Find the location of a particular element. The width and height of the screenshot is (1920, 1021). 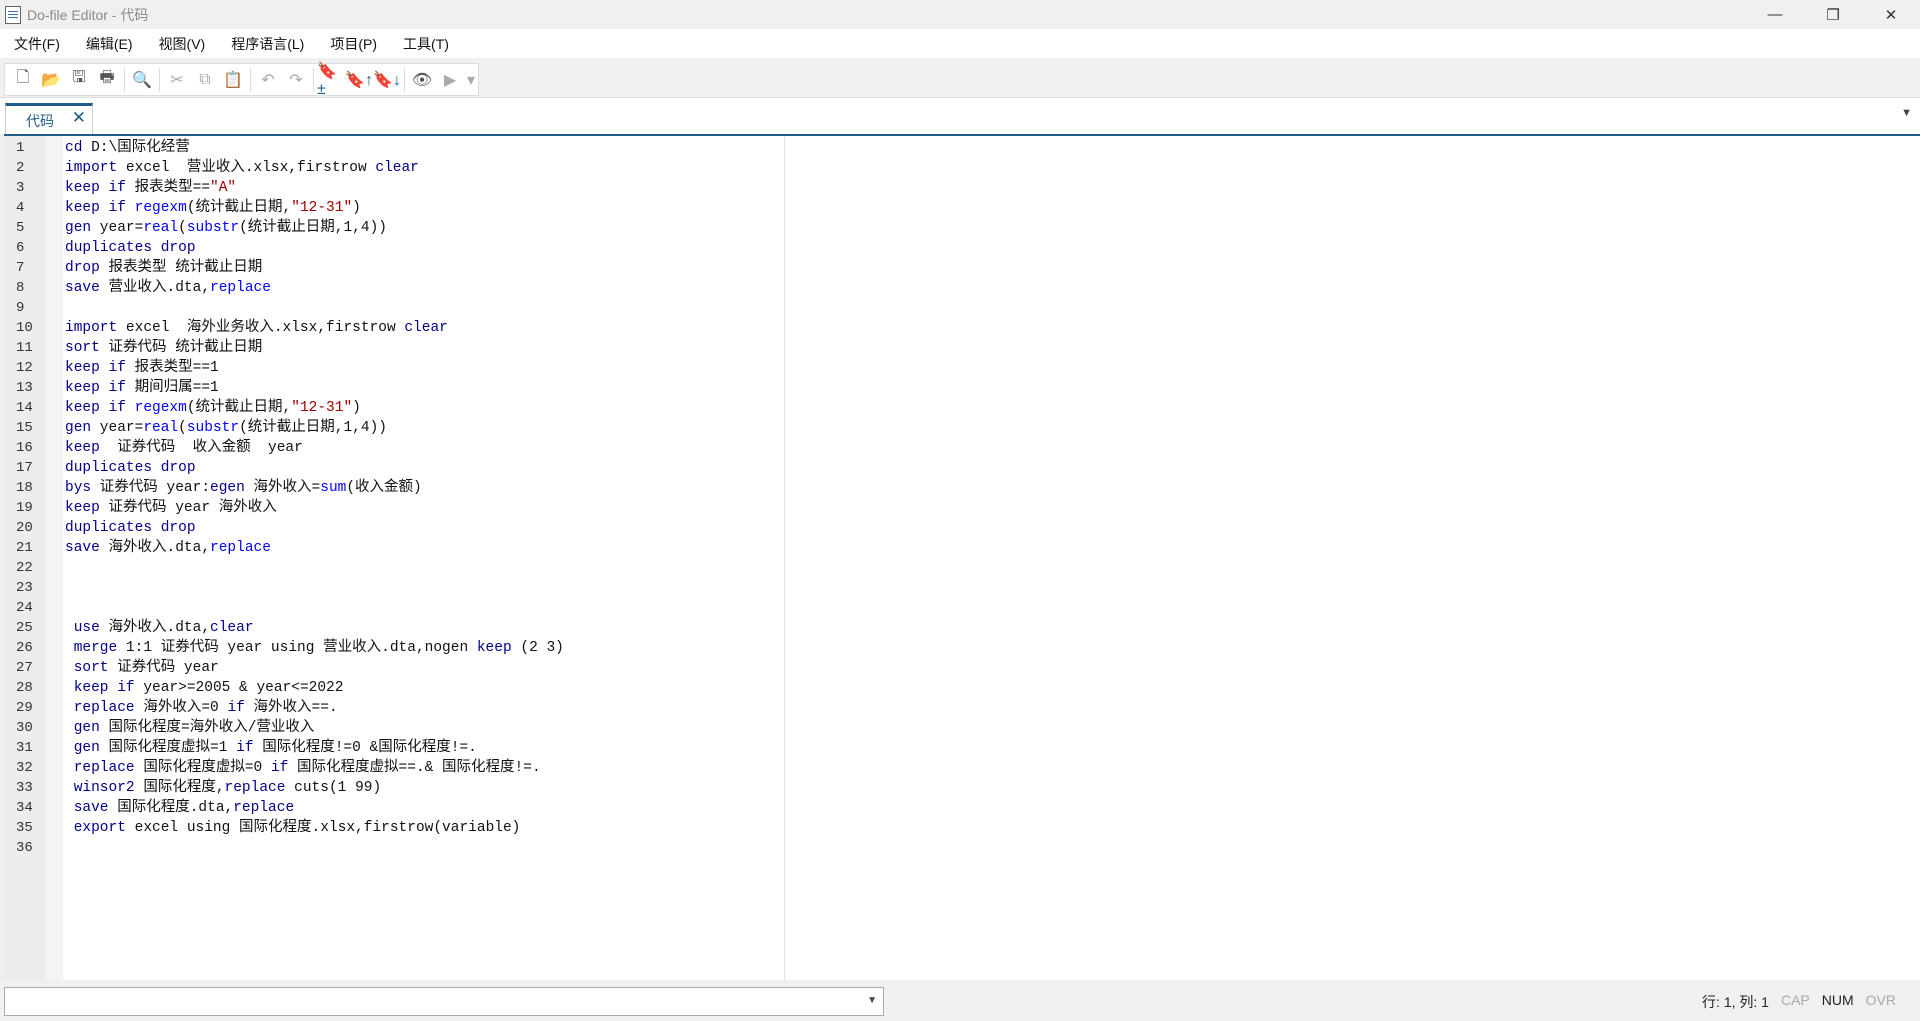

print-icon: 🖶 is located at coordinates (107, 80).